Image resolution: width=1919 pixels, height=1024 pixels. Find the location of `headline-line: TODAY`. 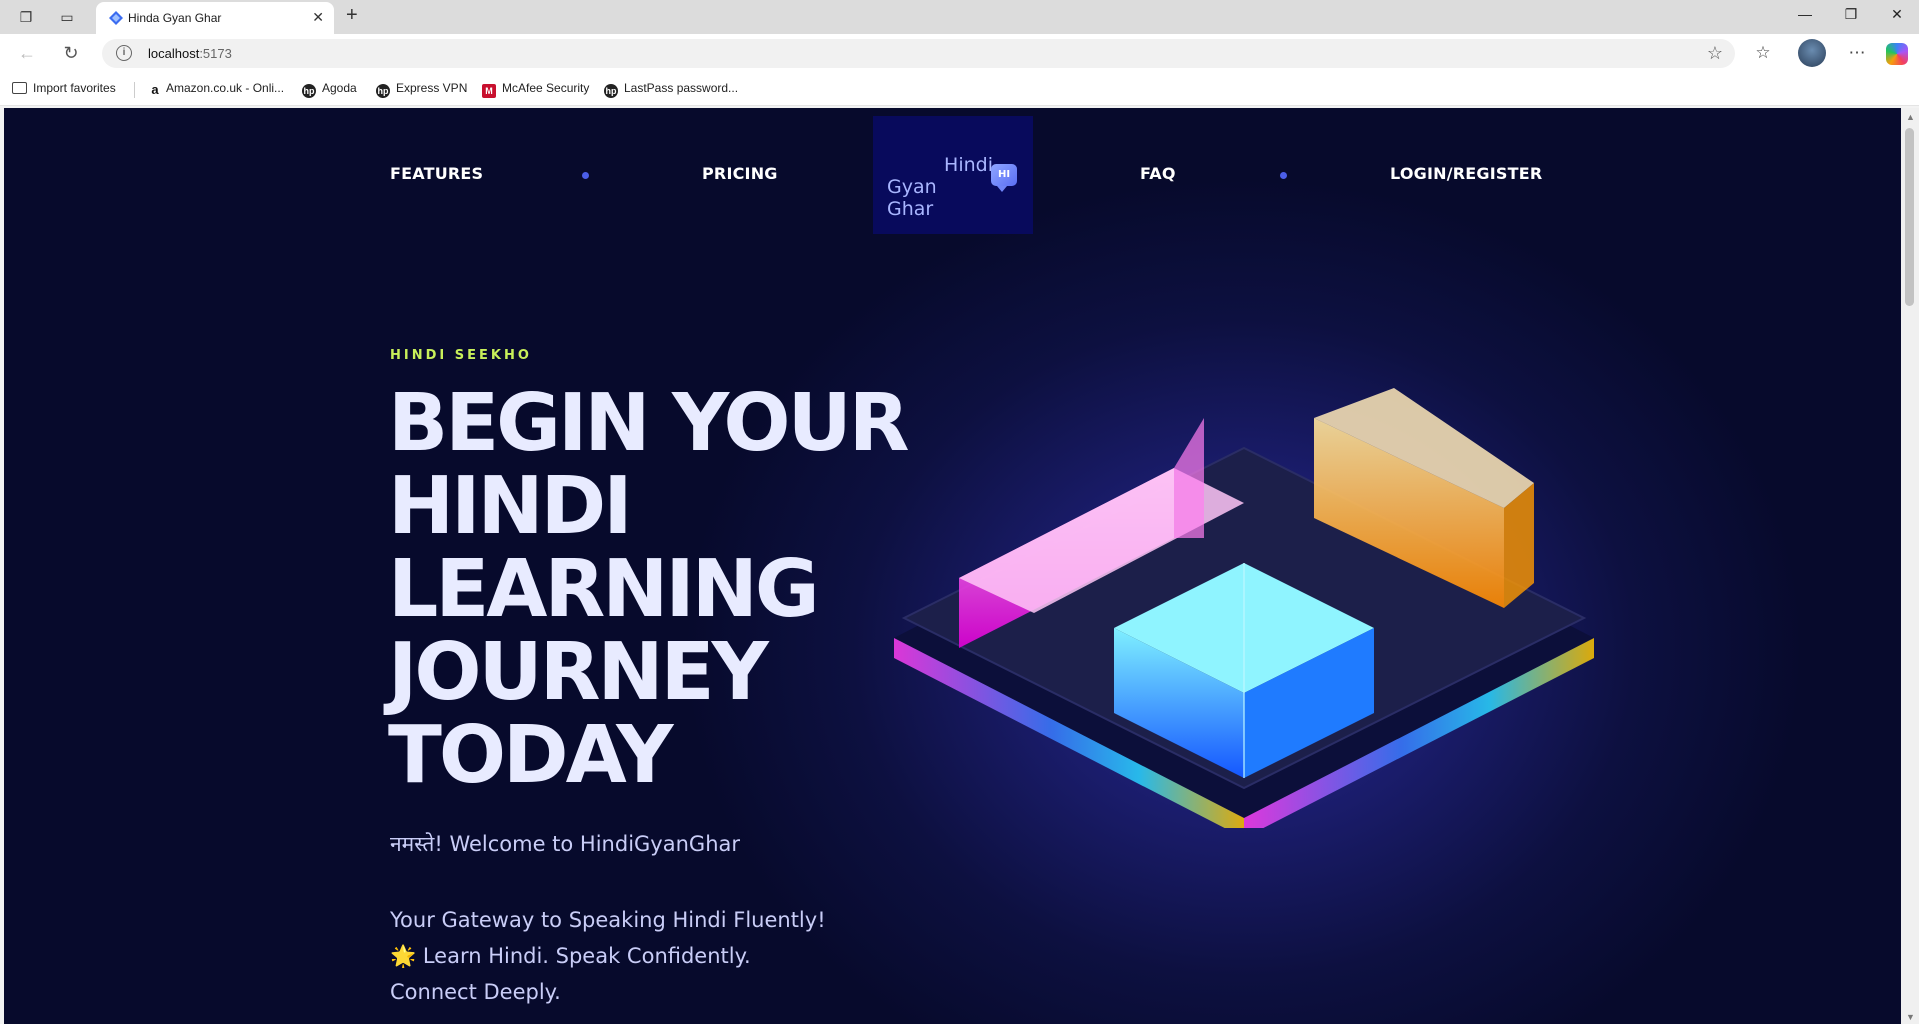

headline-line: TODAY is located at coordinates (530, 755).